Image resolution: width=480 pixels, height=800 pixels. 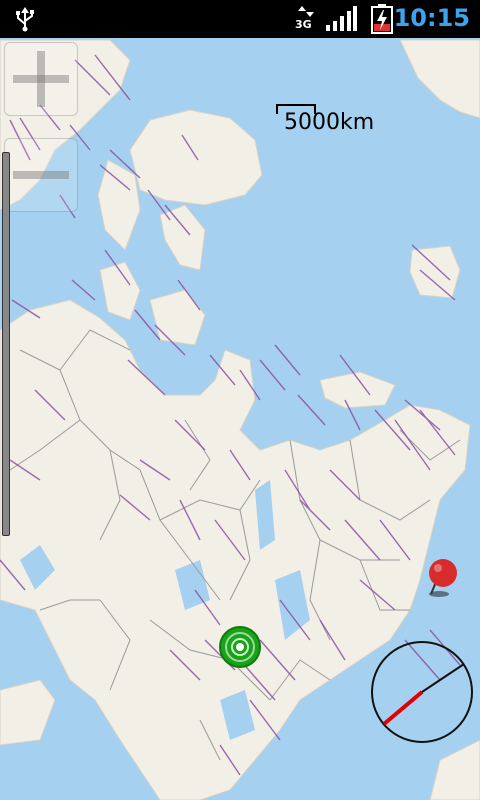 What do you see at coordinates (431, 18) in the screenshot?
I see `status-clock: 10:15` at bounding box center [431, 18].